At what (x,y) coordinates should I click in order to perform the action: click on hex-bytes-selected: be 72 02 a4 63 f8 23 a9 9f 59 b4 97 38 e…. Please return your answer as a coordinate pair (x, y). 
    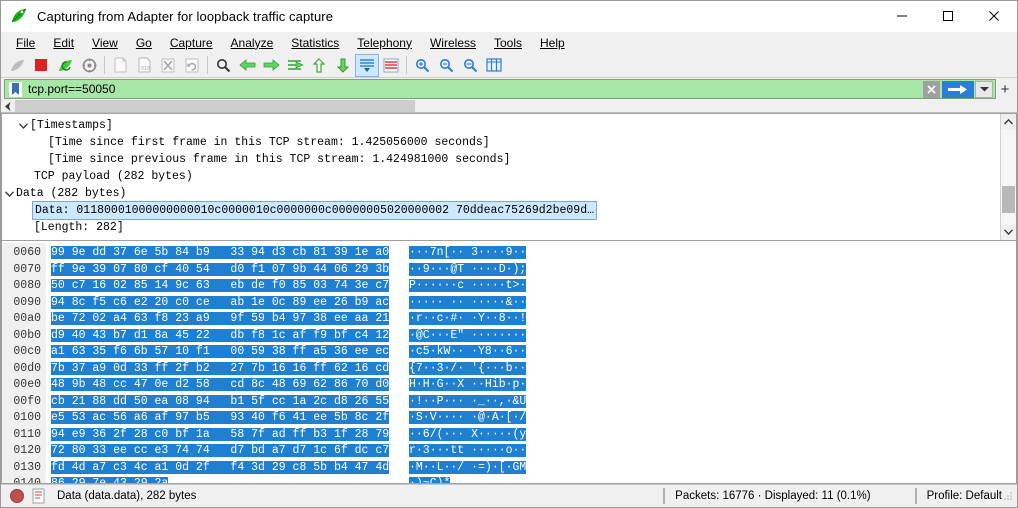
    Looking at the image, I should click on (220, 318).